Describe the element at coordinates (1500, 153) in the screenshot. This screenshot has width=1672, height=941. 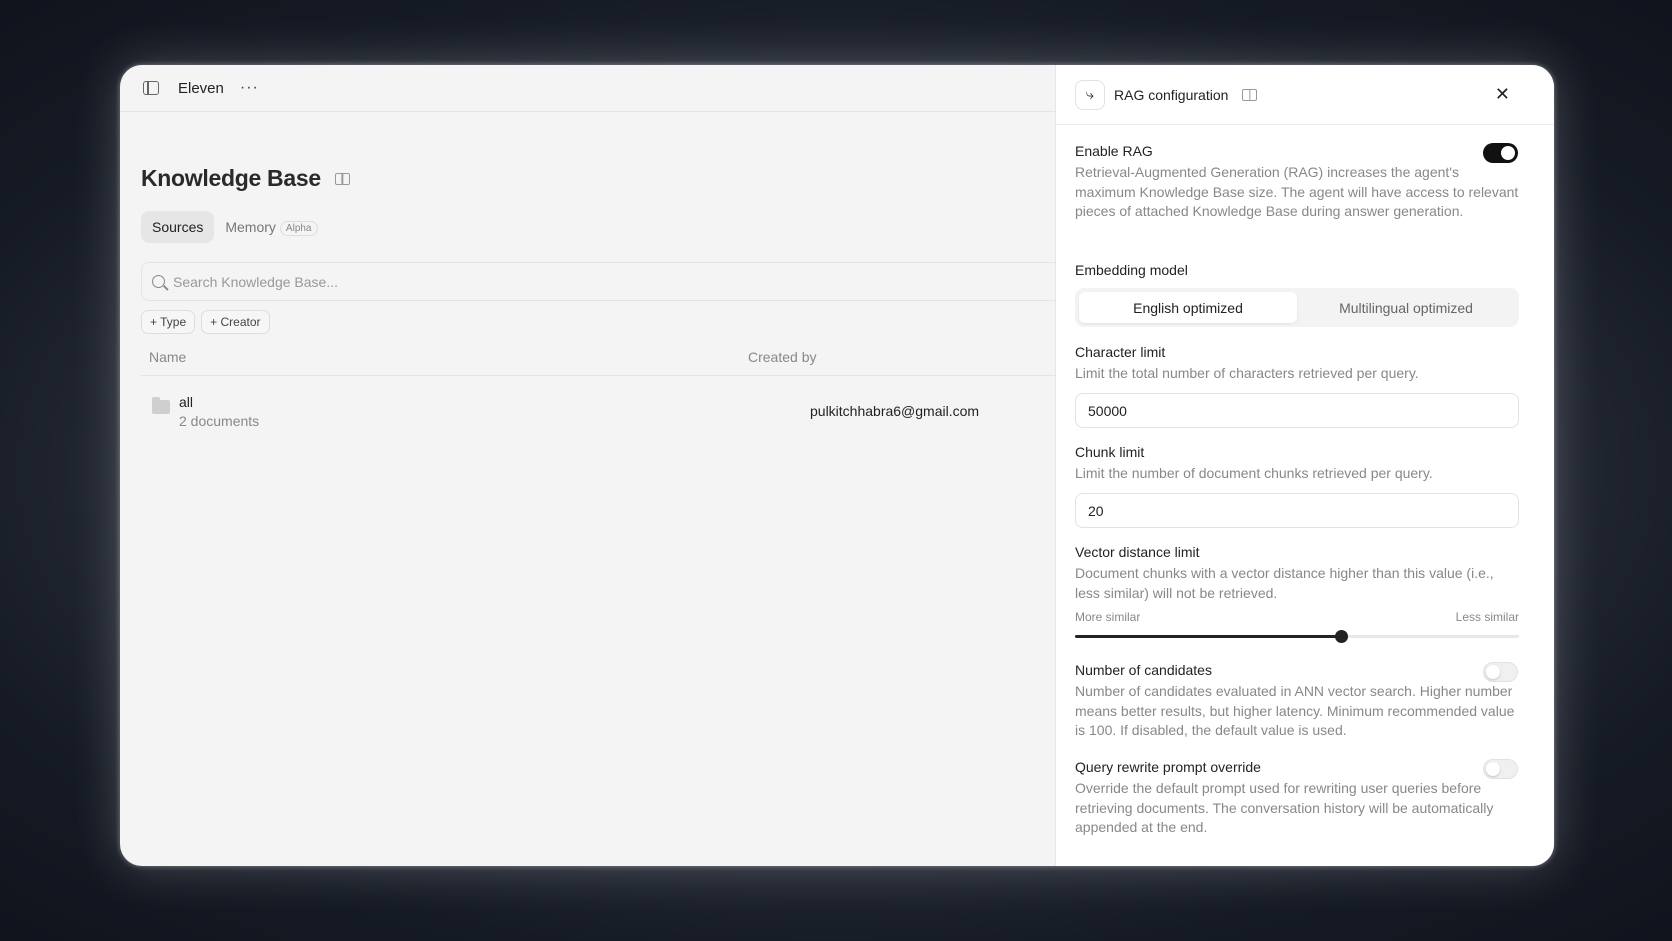
I see `enable-rag-toggle` at that location.